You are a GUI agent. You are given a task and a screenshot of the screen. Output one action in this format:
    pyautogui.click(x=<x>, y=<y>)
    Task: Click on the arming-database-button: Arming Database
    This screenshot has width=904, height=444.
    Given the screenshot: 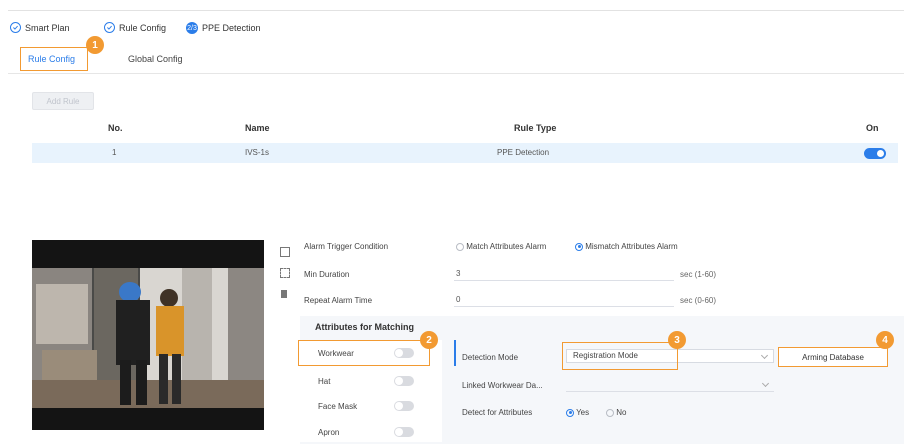 What is the action you would take?
    pyautogui.click(x=833, y=357)
    